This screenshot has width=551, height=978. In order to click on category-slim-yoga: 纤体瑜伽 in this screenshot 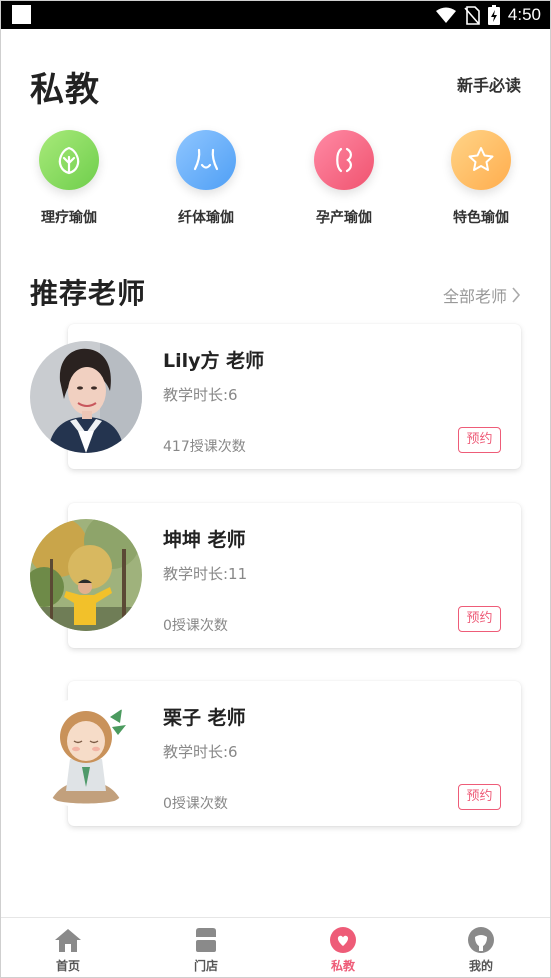, I will do `click(206, 178)`.